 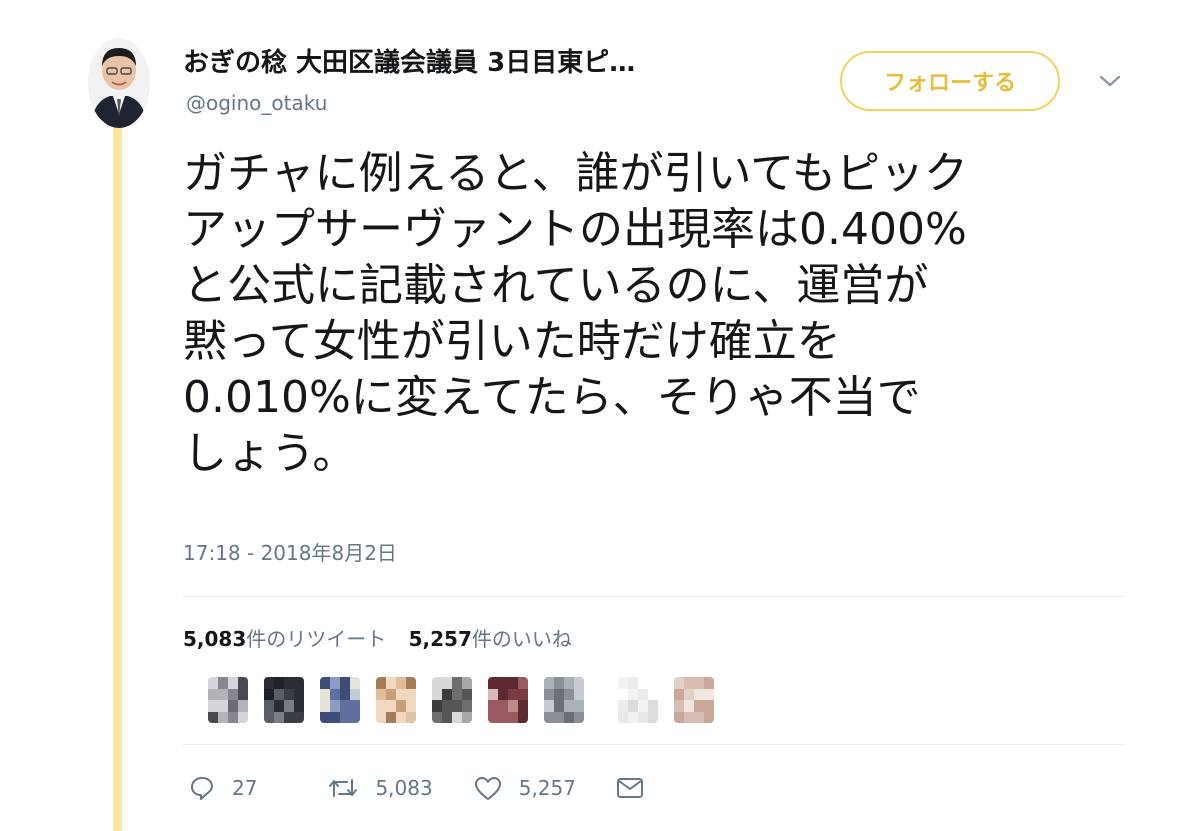 What do you see at coordinates (556, 285) in the screenshot?
I see `tweet-text-line: と公式に記載されているのに、運営が` at bounding box center [556, 285].